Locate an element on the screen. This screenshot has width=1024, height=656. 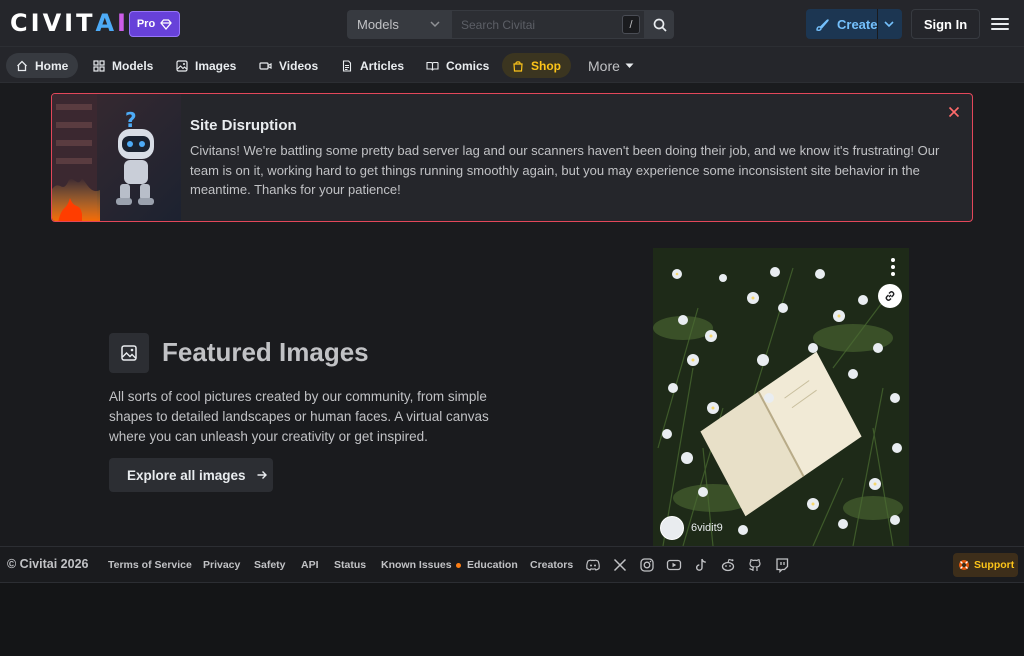
video-icon is located at coordinates (265, 65).